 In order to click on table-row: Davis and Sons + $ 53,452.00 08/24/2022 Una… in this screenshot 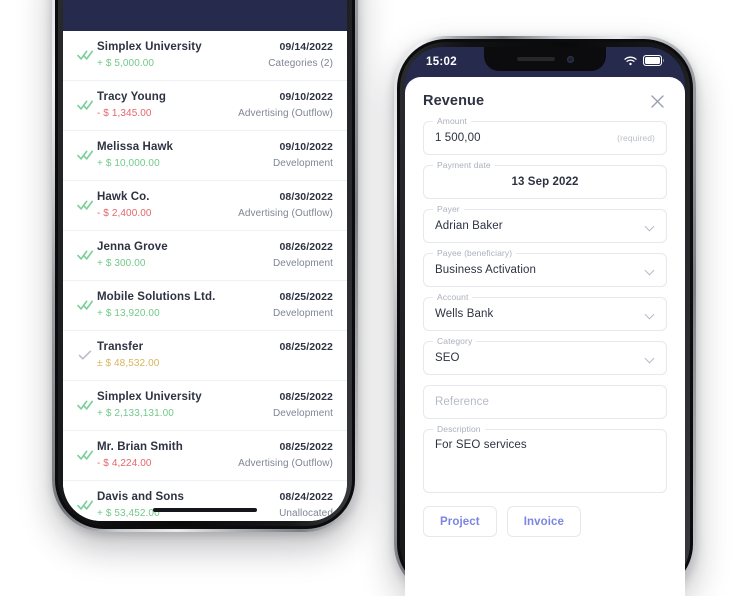, I will do `click(205, 501)`.